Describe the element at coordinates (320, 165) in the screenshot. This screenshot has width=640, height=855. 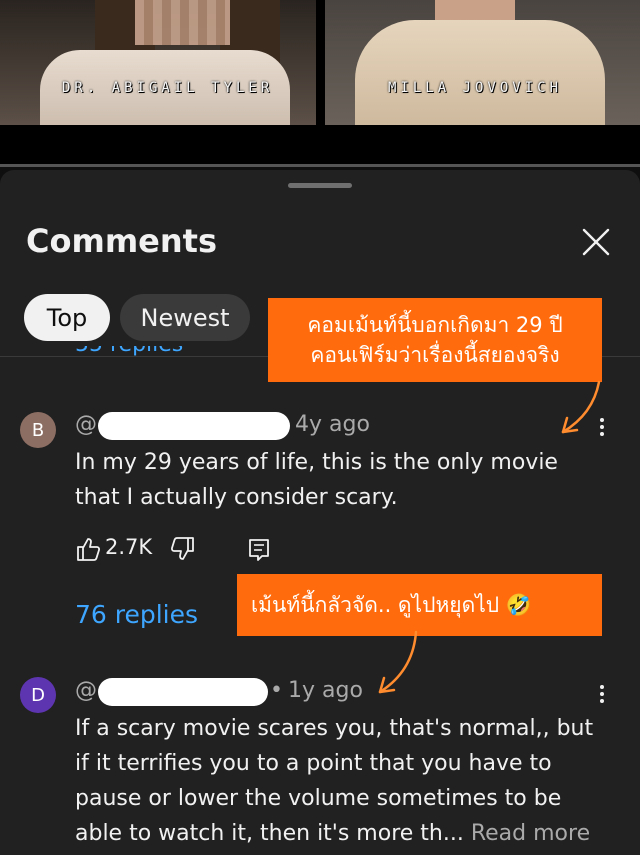
I see `video-progress-bar` at that location.